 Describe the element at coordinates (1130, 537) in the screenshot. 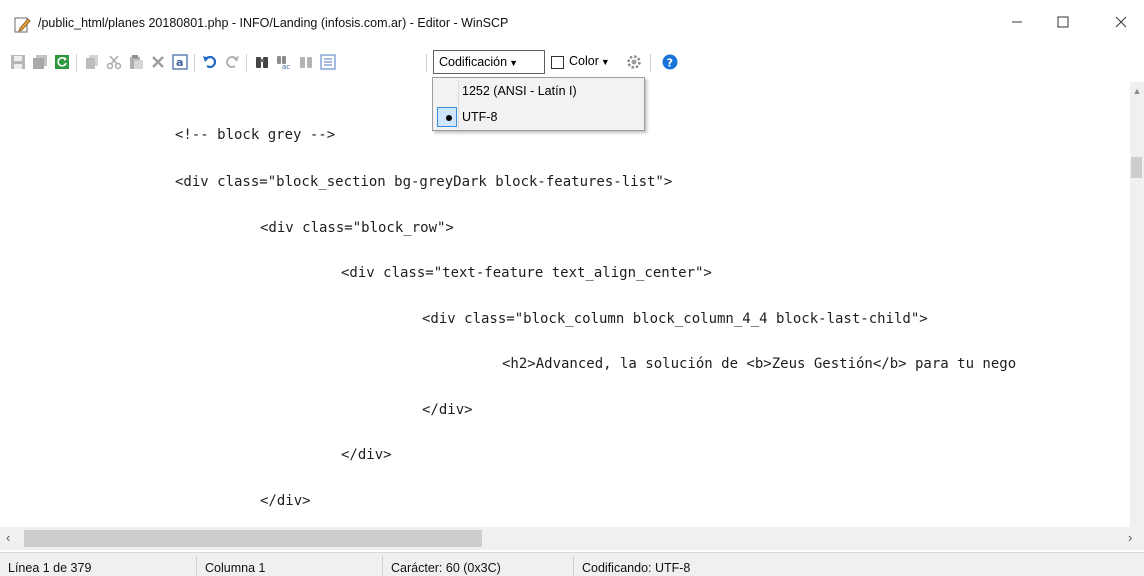

I see `scroll-right-icon: ›` at that location.